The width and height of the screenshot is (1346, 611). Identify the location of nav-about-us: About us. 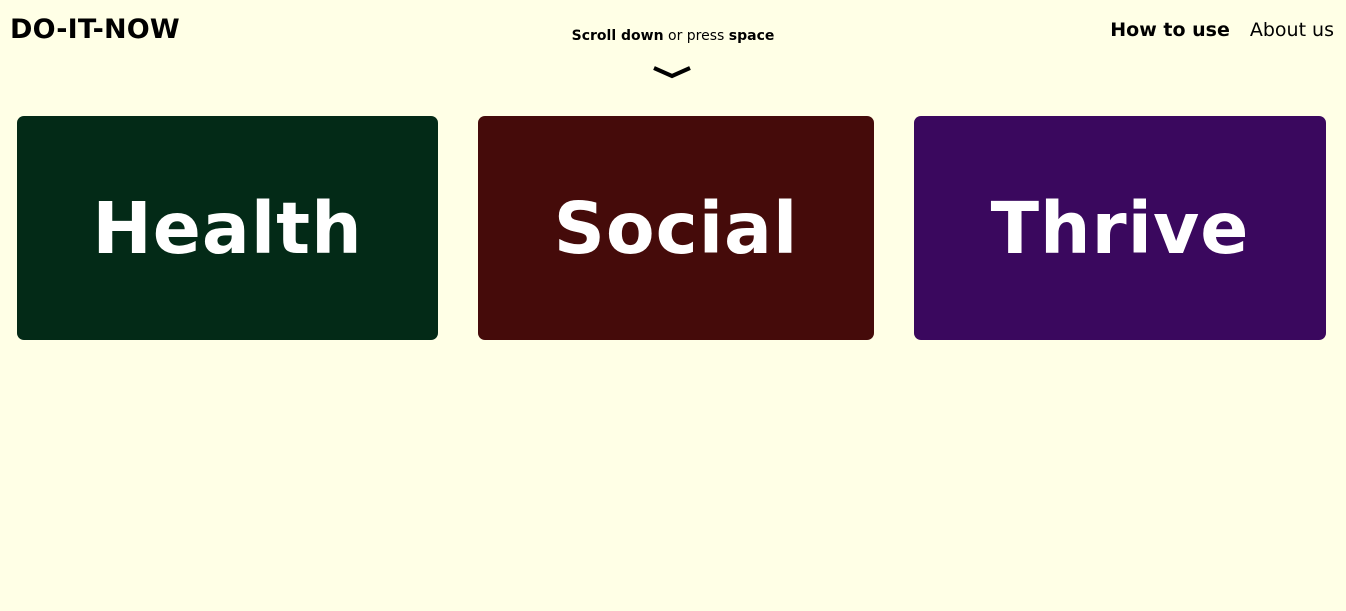
(1292, 30).